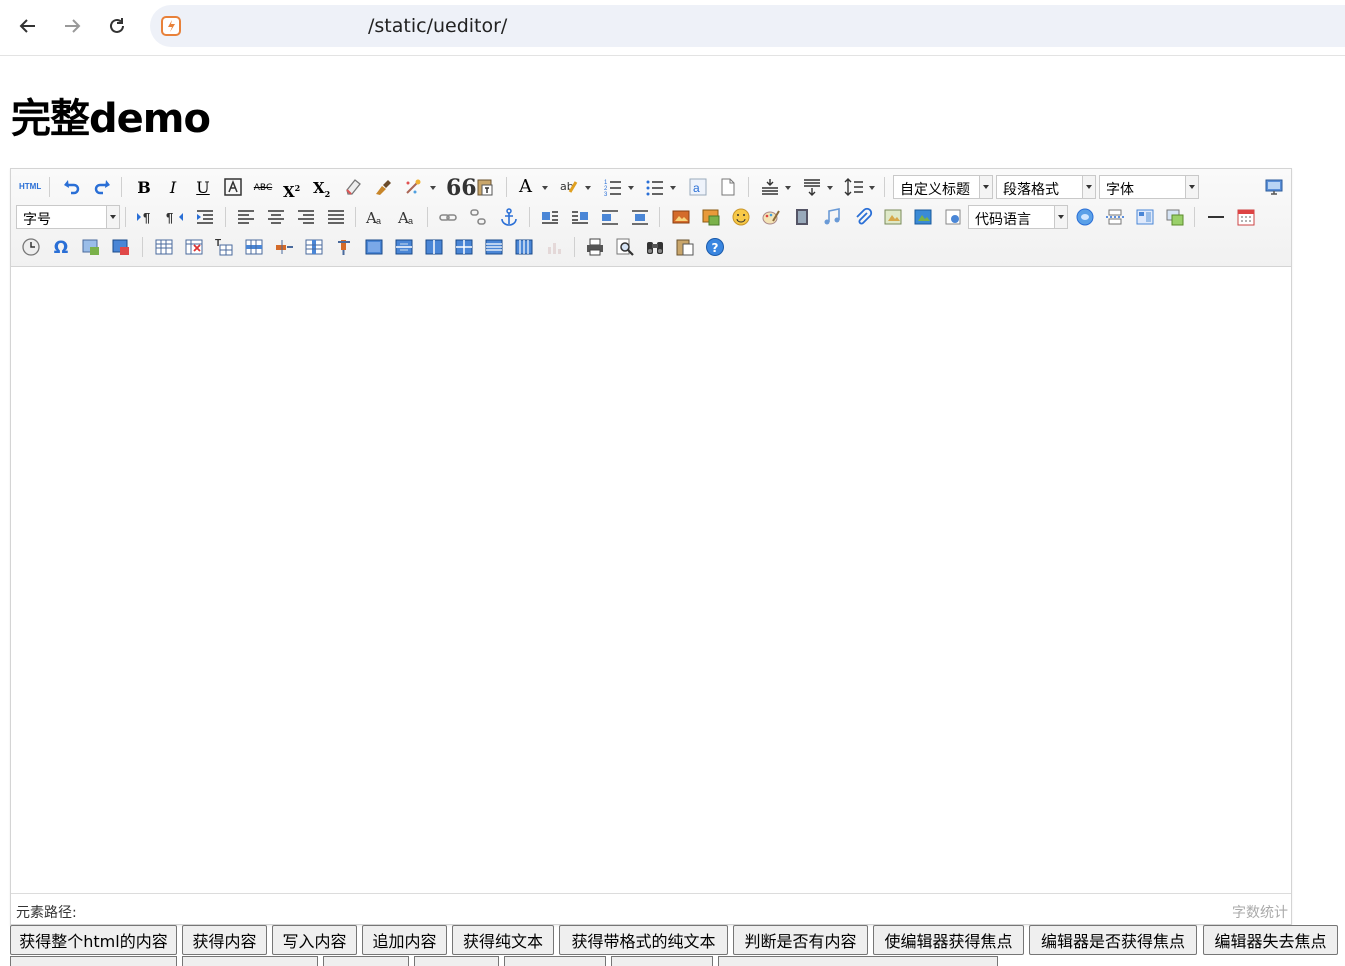 Image resolution: width=1345 pixels, height=966 pixels. What do you see at coordinates (655, 247) in the screenshot?
I see `search-replace-icon` at bounding box center [655, 247].